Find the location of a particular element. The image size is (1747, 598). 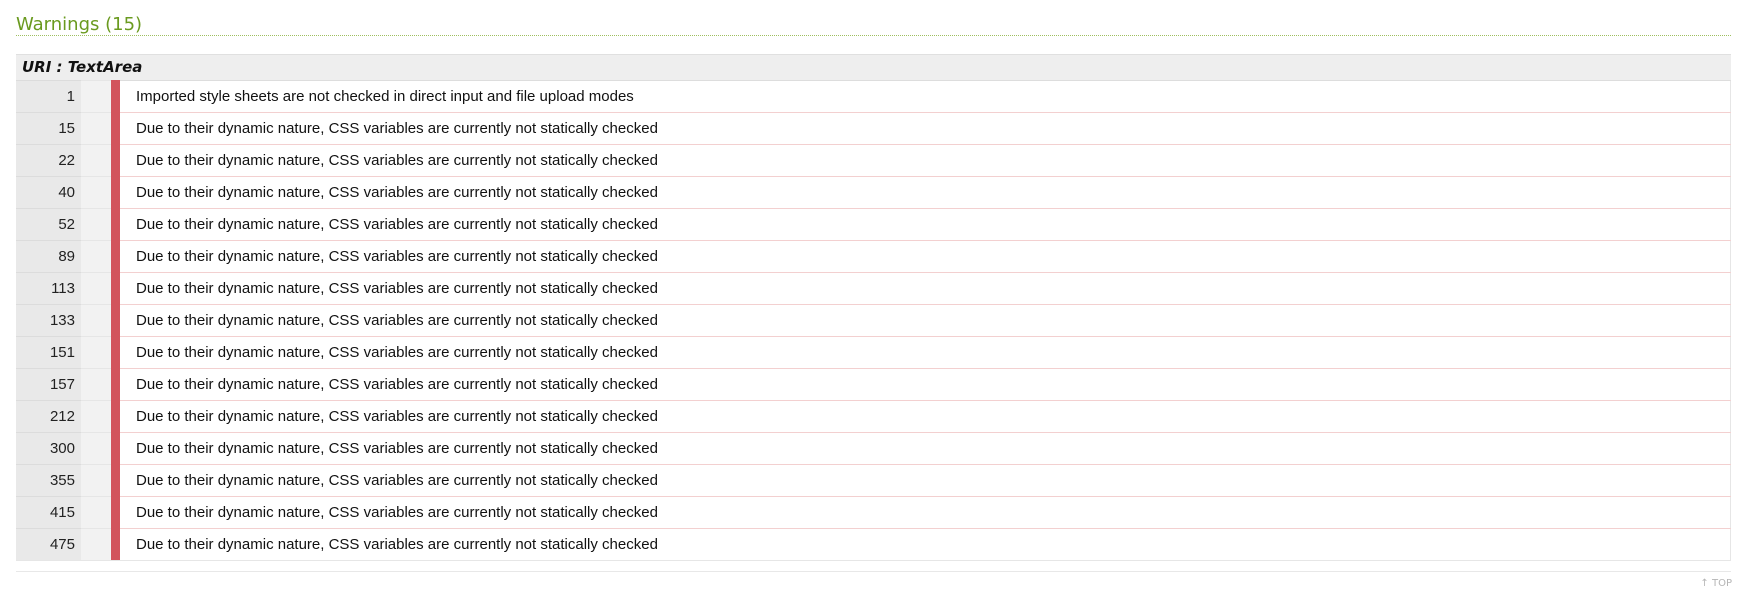

line-number: 415 is located at coordinates (48, 512).